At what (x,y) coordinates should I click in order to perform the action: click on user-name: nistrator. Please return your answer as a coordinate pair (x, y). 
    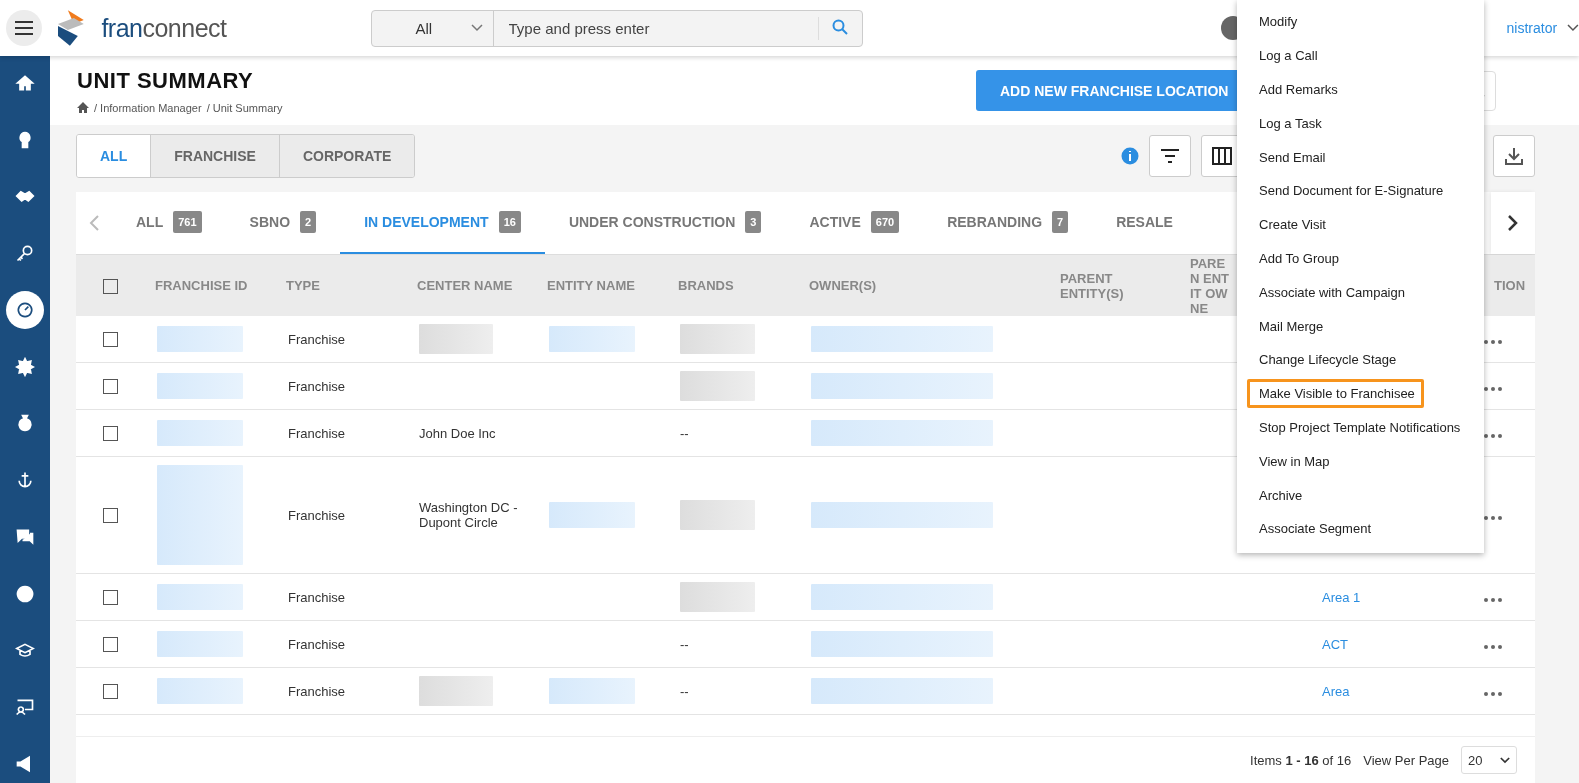
    Looking at the image, I should click on (1532, 28).